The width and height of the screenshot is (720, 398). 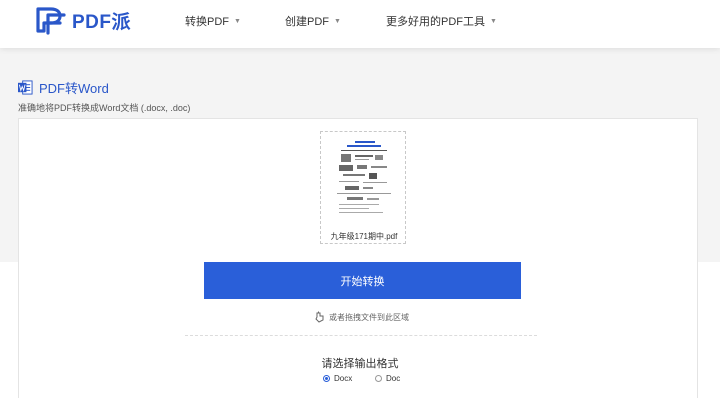 I want to click on output-format-label: 请选择输出格式, so click(x=360, y=364).